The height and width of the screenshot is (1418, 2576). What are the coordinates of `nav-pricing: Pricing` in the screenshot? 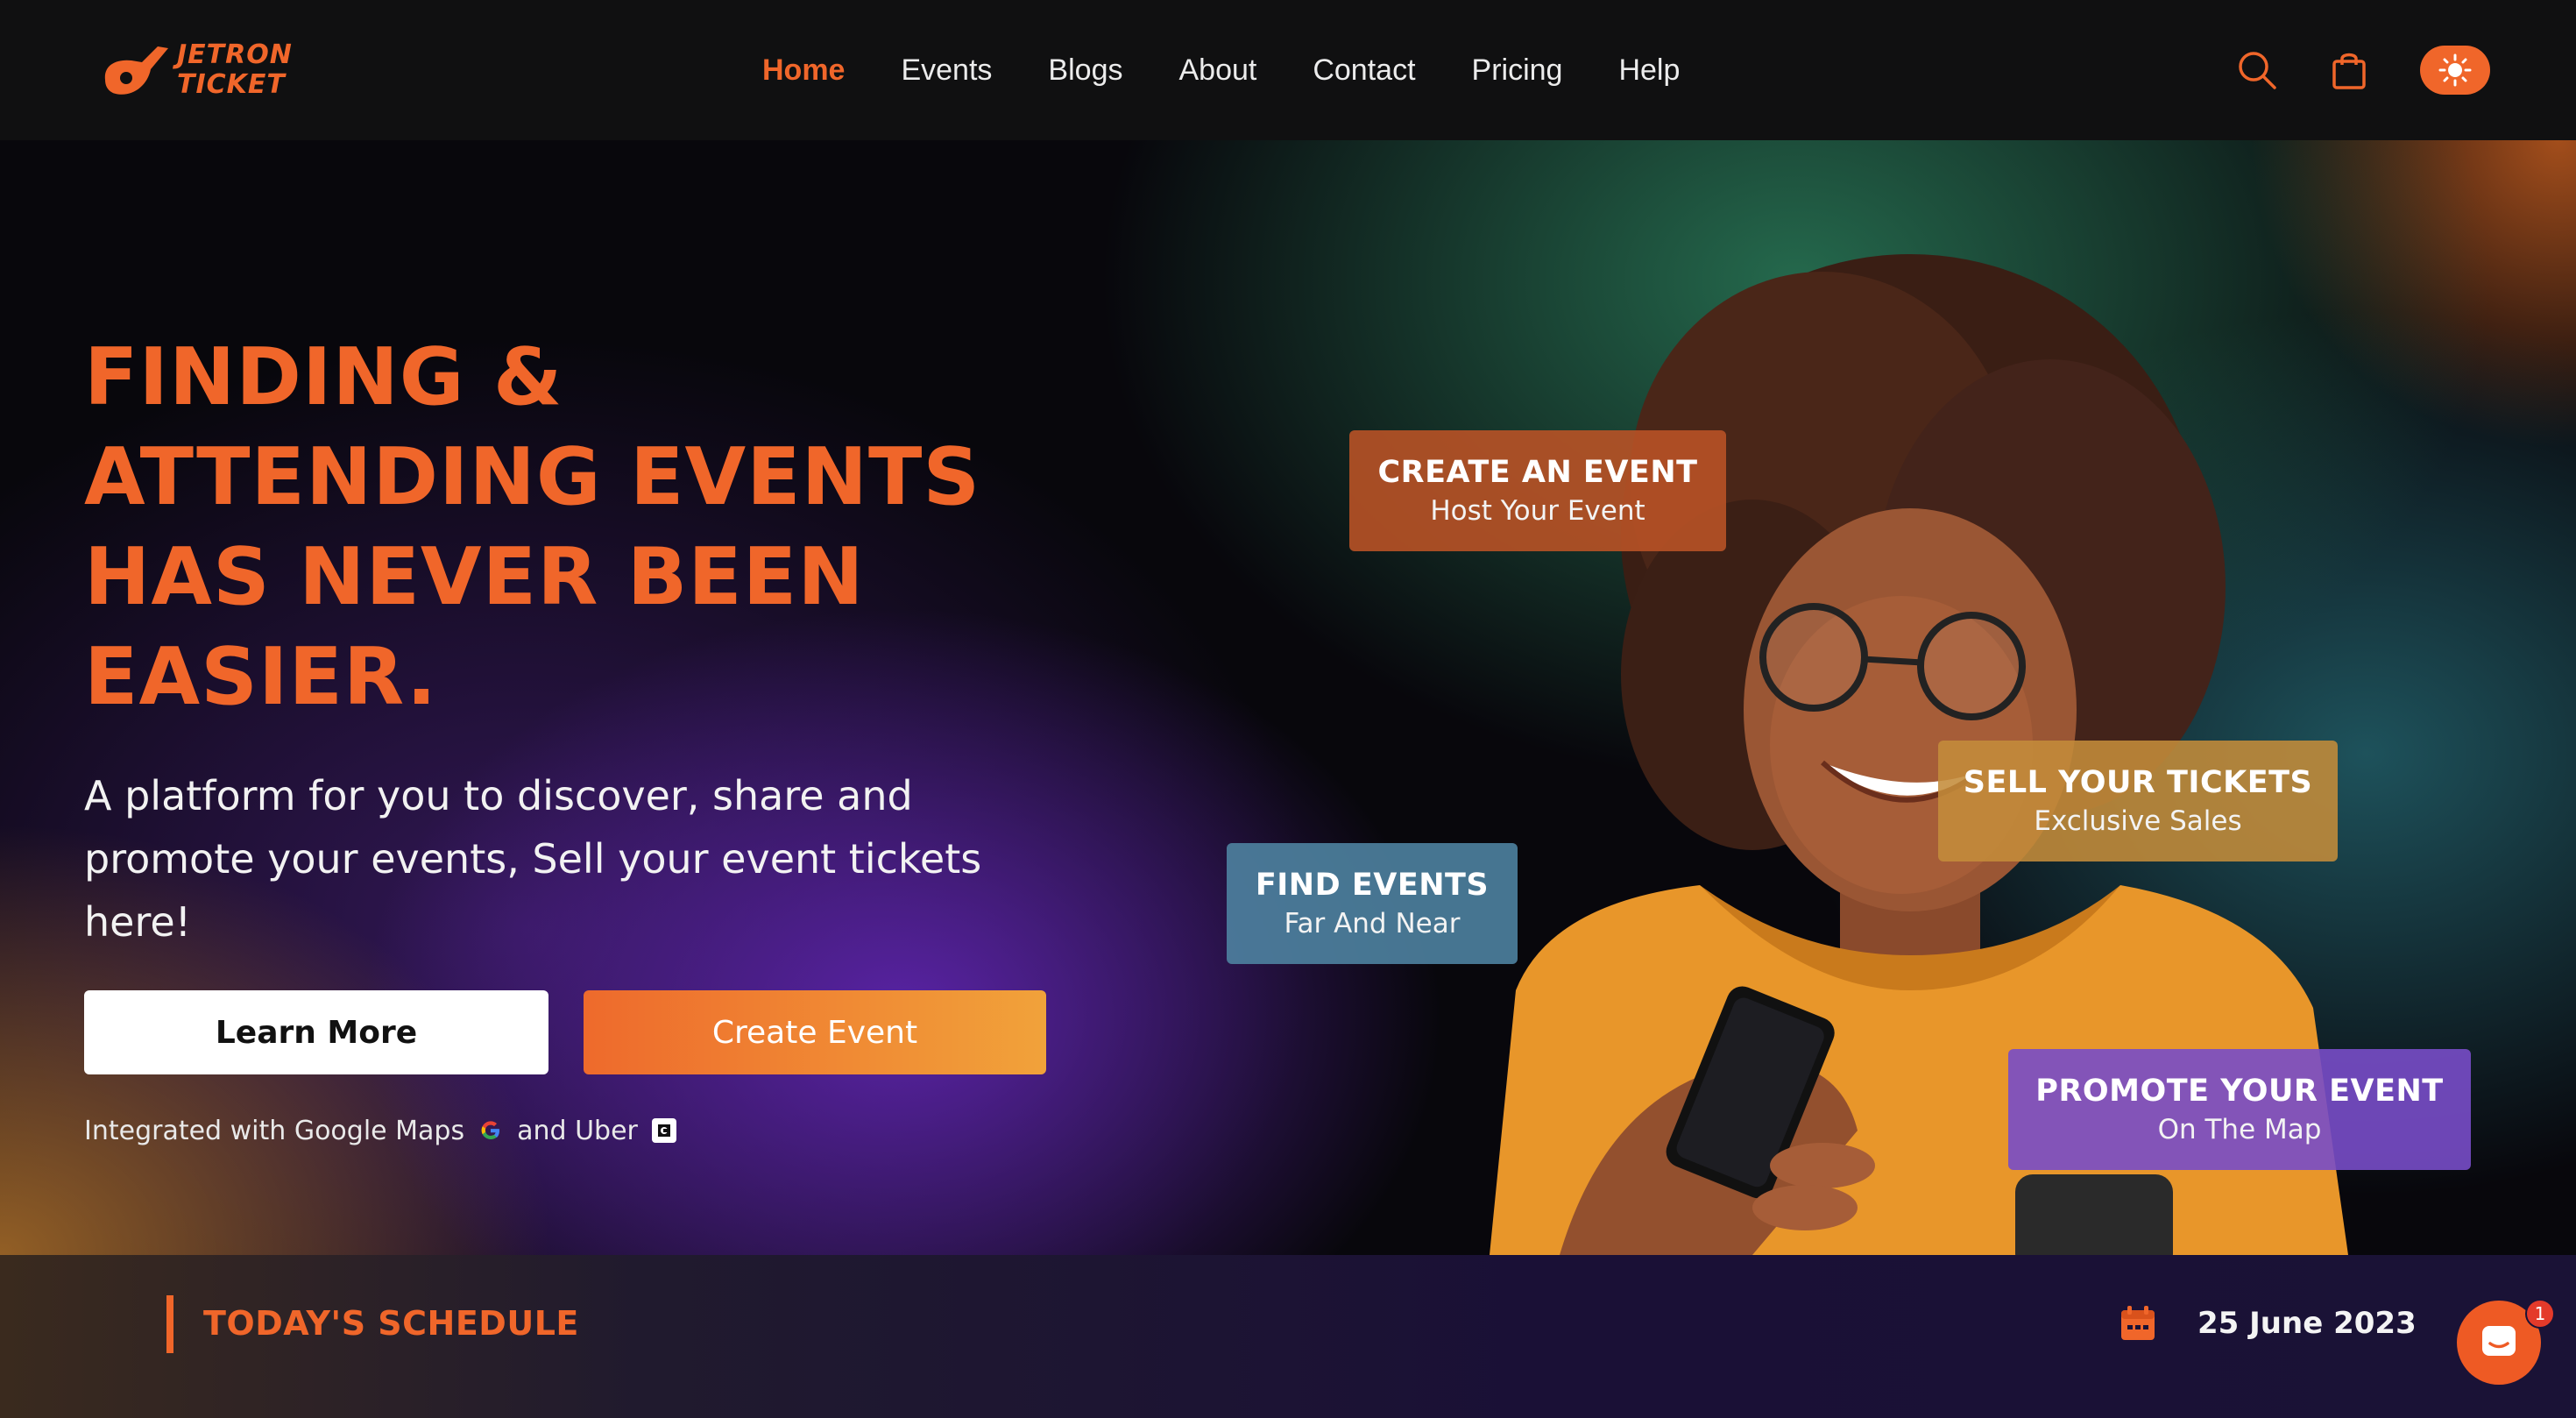 It's located at (1517, 70).